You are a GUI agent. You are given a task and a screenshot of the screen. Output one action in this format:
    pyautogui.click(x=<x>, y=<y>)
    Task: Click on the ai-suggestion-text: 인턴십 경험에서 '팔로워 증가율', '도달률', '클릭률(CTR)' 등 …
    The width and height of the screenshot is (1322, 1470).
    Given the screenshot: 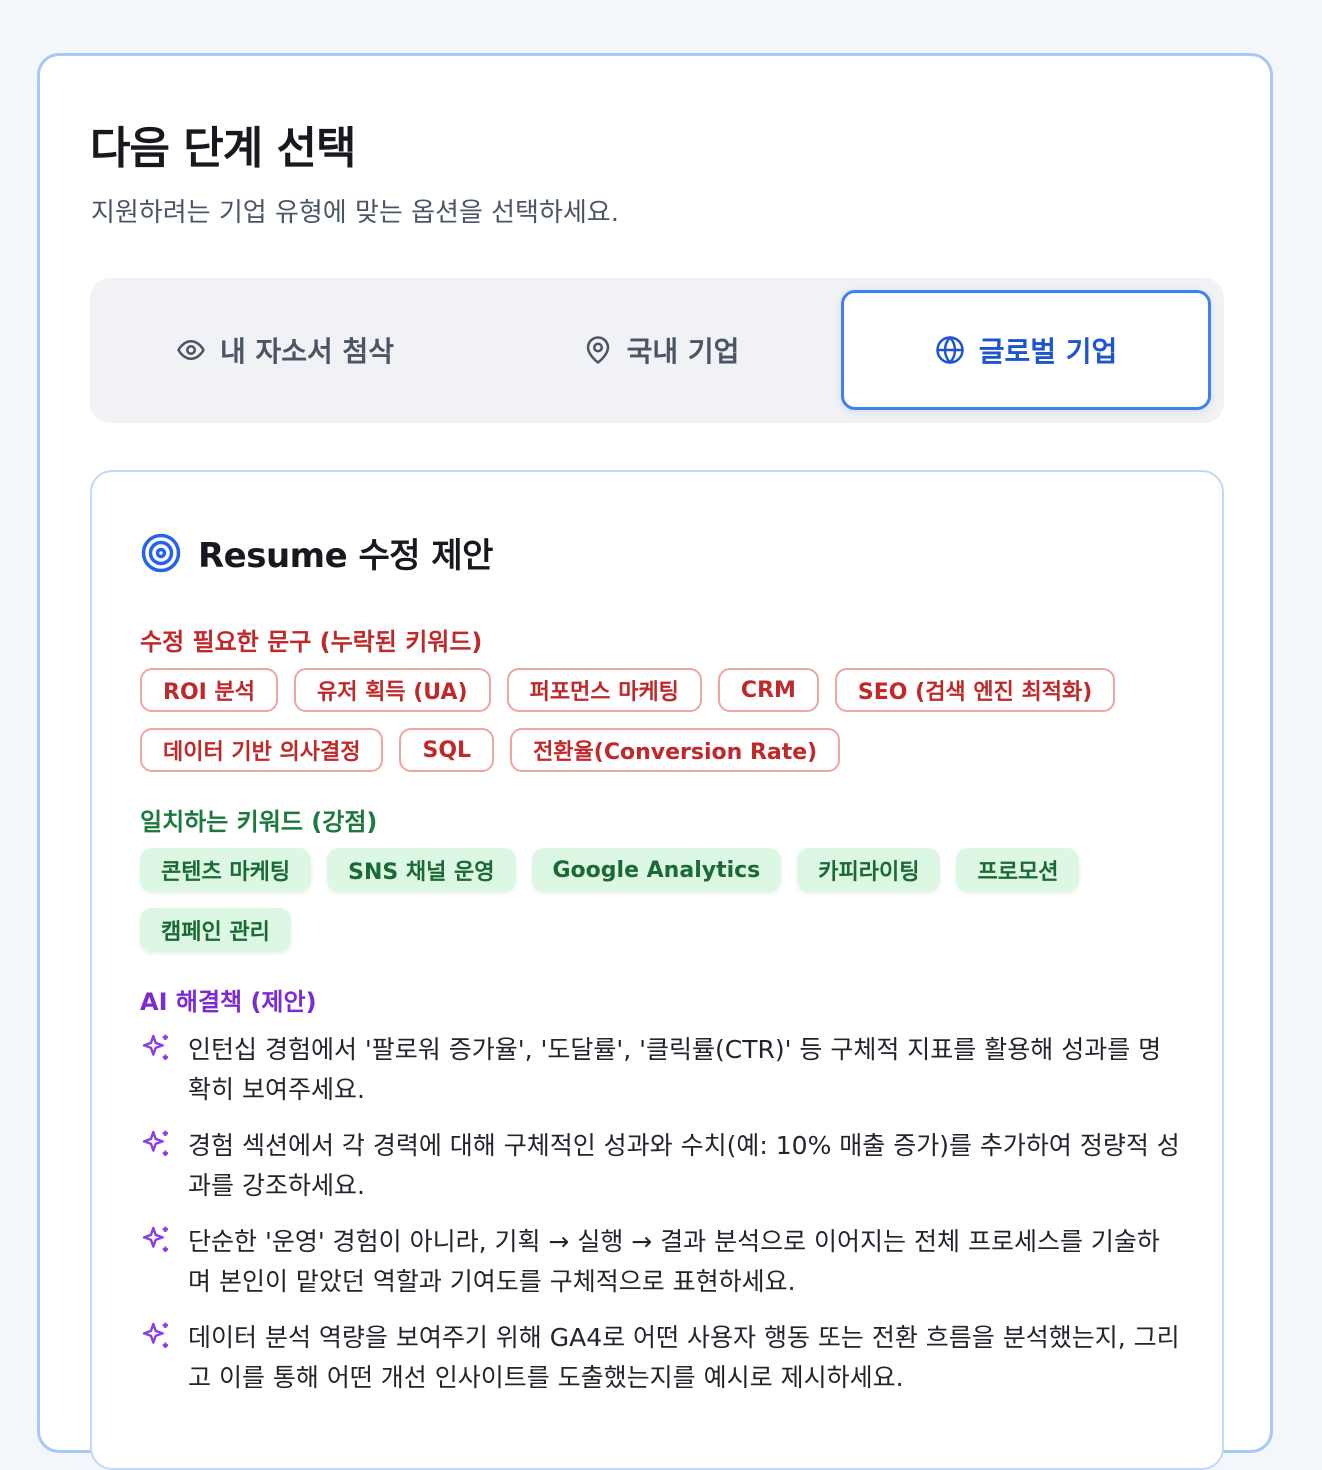 What is the action you would take?
    pyautogui.click(x=675, y=1069)
    